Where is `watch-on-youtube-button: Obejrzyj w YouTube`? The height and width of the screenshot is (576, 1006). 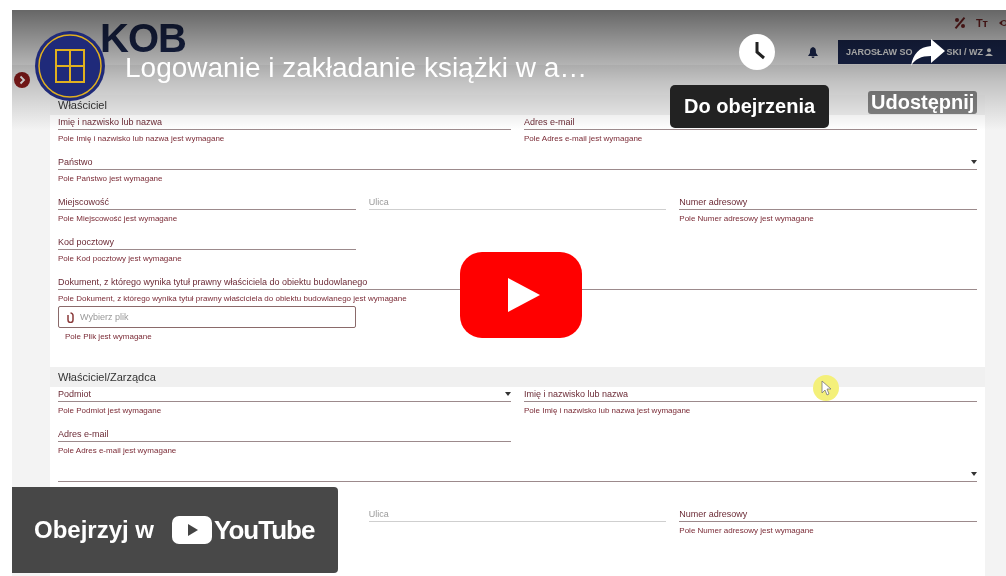 watch-on-youtube-button: Obejrzyj w YouTube is located at coordinates (175, 530).